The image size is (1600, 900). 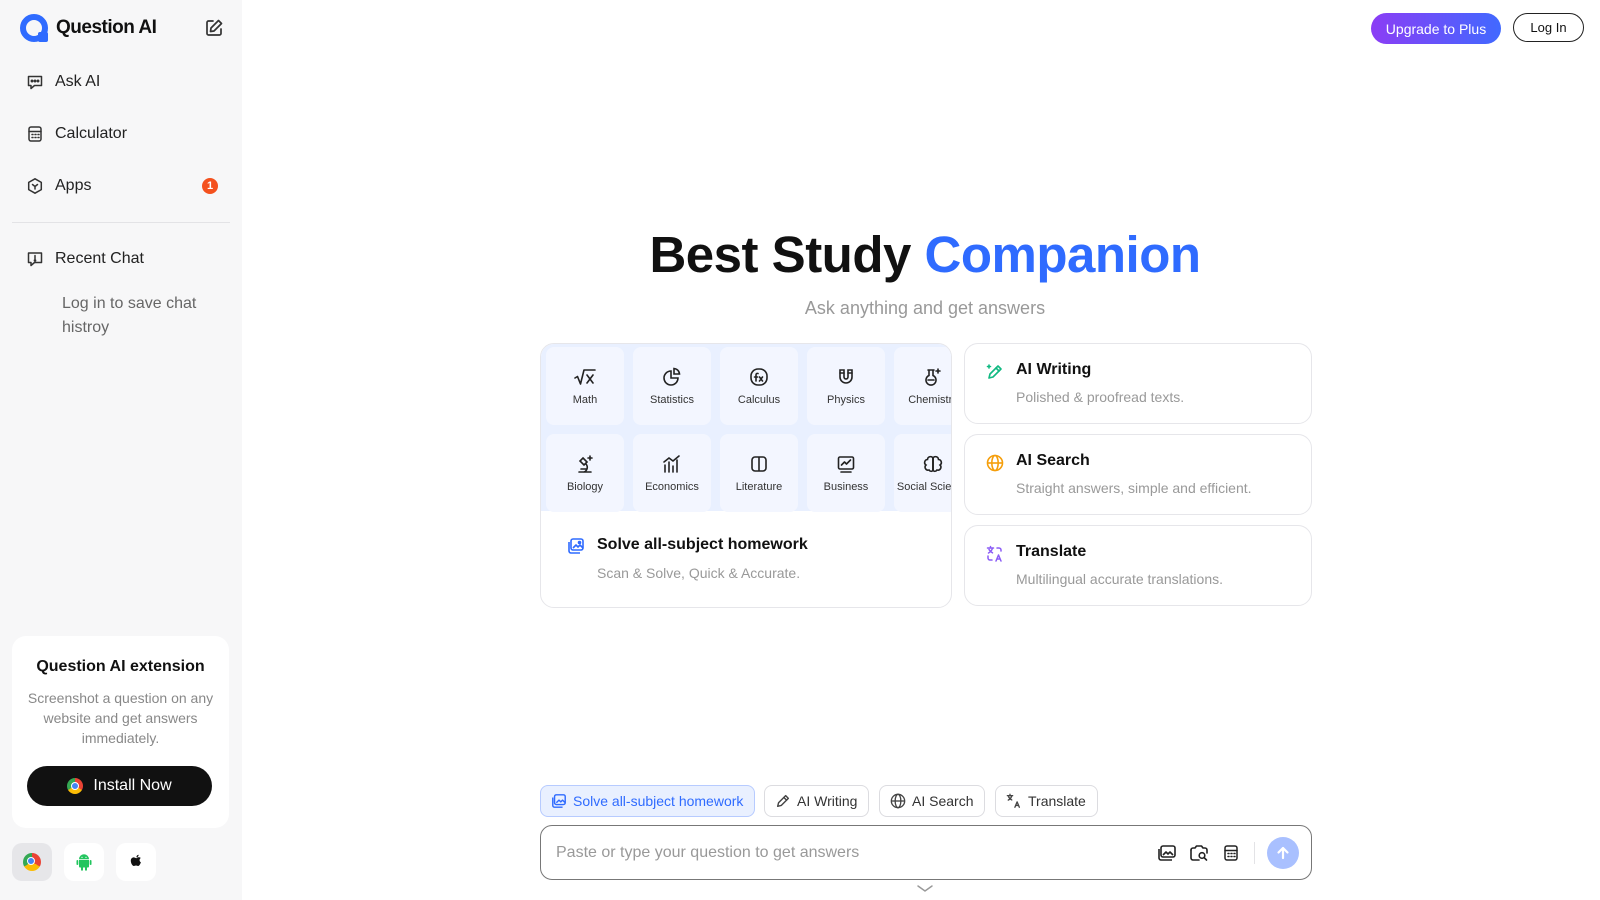 I want to click on android-icon, so click(x=84, y=862).